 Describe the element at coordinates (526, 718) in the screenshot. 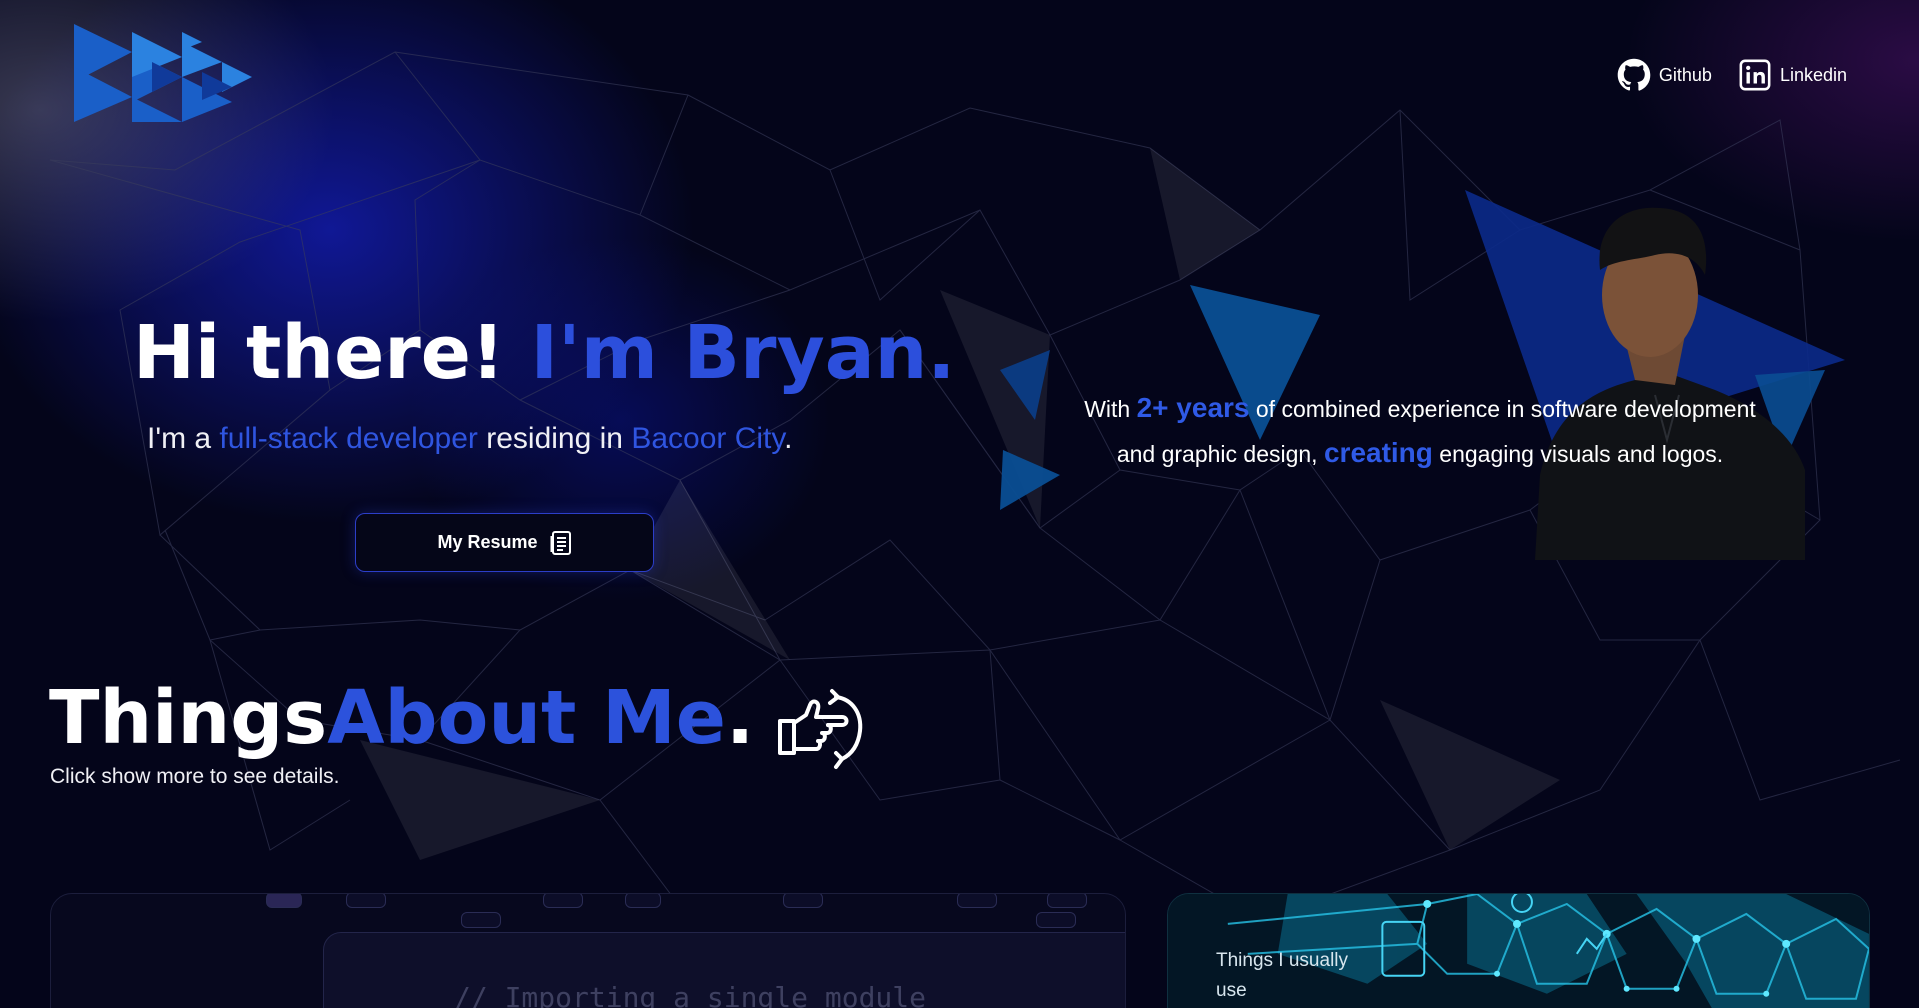

I see `about-title-accent: About Me` at that location.